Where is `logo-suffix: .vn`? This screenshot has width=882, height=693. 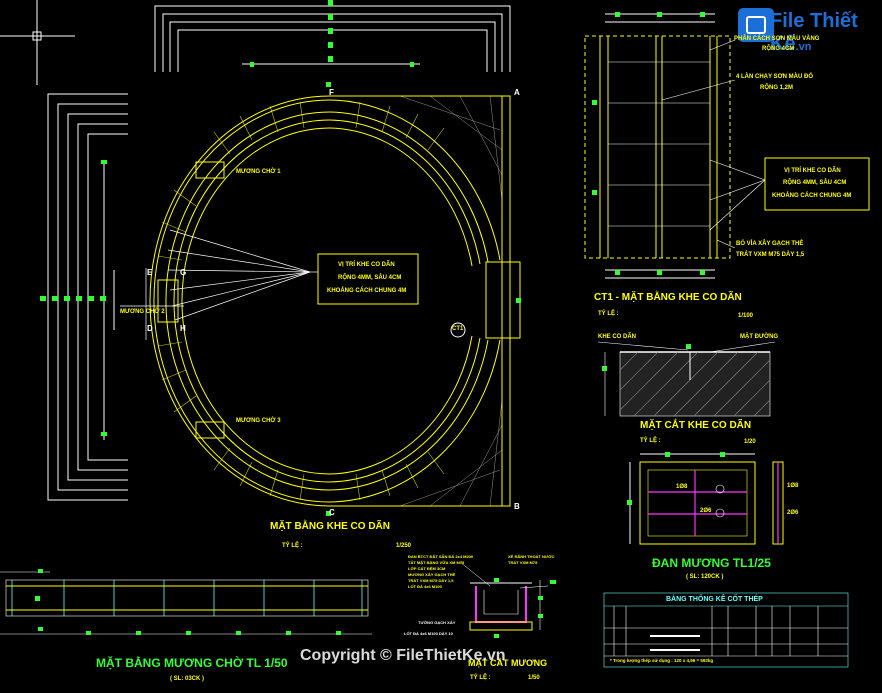
logo-suffix: .vn is located at coordinates (803, 47).